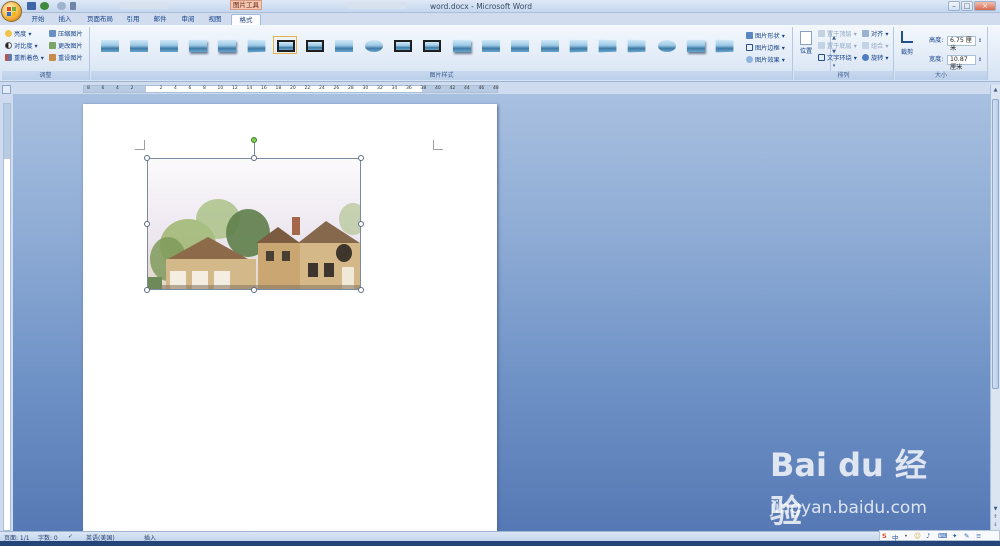  Describe the element at coordinates (995, 525) in the screenshot. I see `next-page-icon: ⇓` at that location.